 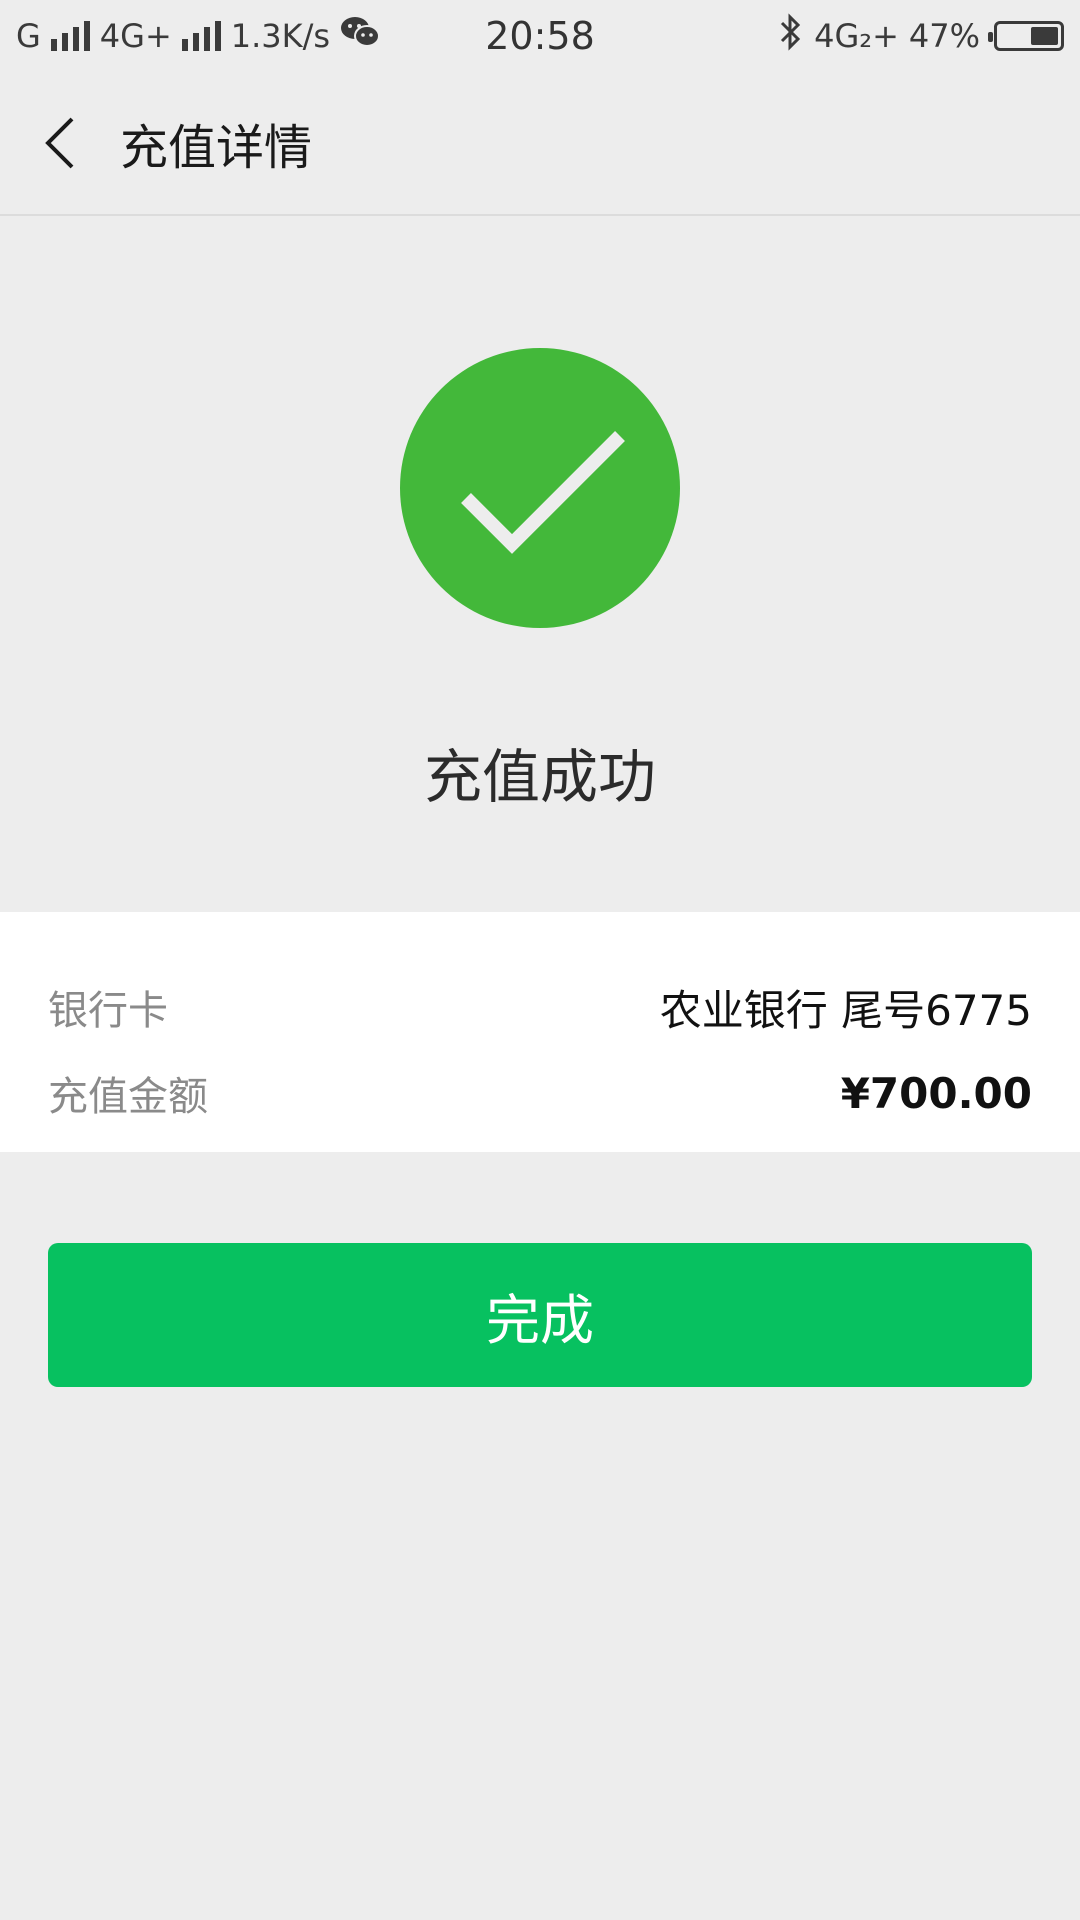 What do you see at coordinates (70, 36) in the screenshot?
I see `signal-icon` at bounding box center [70, 36].